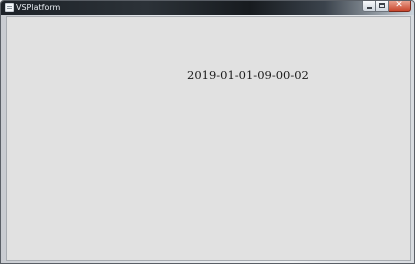 The height and width of the screenshot is (264, 415). I want to click on close-button: ✕, so click(400, 6).